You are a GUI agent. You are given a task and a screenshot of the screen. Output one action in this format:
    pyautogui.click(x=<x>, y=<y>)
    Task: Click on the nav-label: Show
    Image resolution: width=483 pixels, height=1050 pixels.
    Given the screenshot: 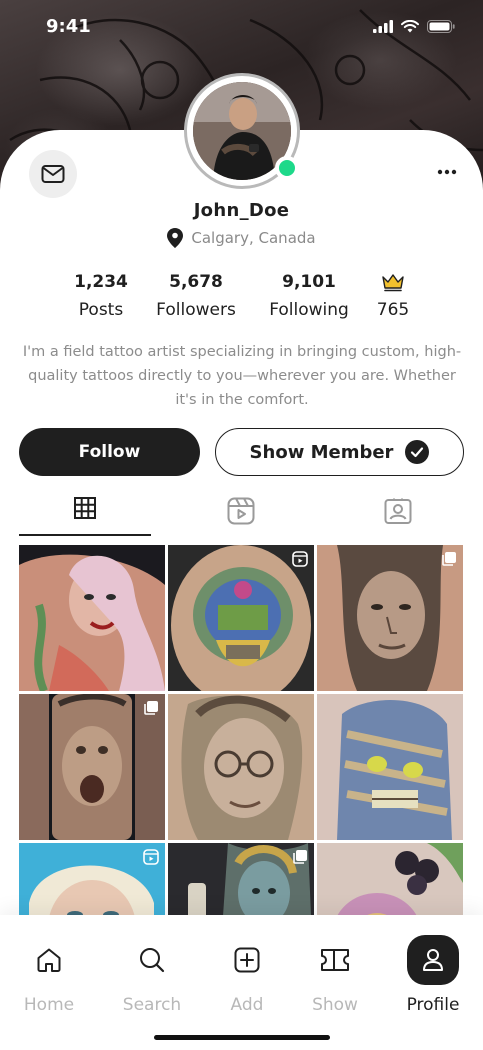 What is the action you would take?
    pyautogui.click(x=335, y=1005)
    